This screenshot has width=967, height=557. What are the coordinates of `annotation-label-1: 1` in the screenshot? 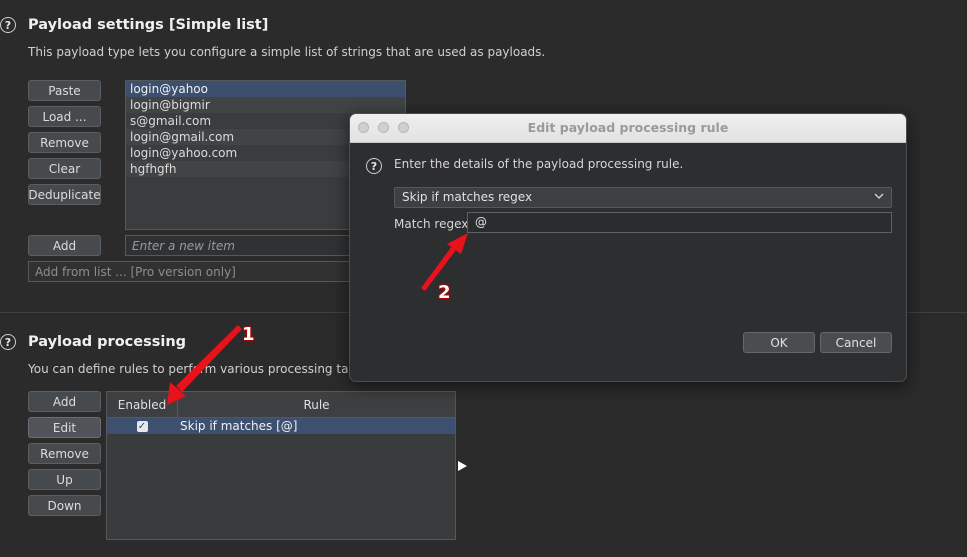 It's located at (248, 334).